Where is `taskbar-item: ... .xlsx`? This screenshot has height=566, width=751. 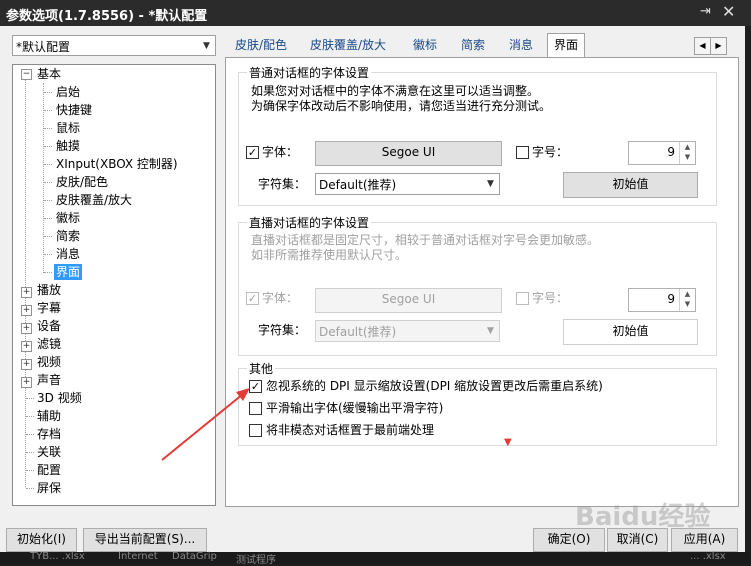
taskbar-item: ... .xlsx is located at coordinates (708, 556).